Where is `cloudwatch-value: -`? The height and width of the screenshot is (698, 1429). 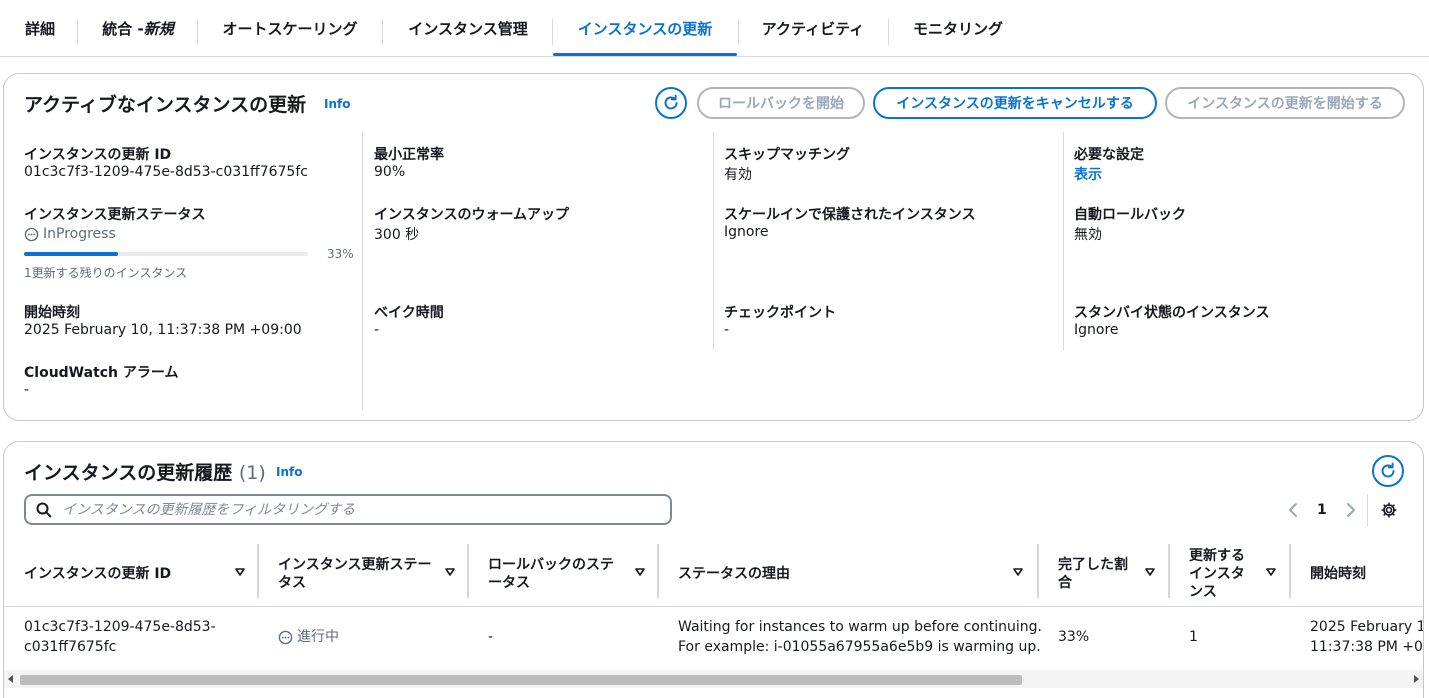
cloudwatch-value: - is located at coordinates (27, 390).